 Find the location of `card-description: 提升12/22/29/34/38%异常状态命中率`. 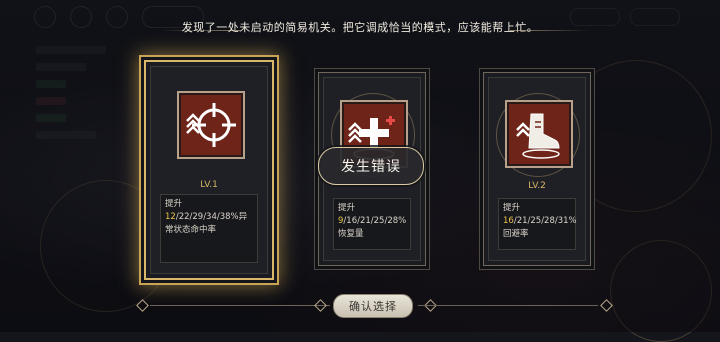

card-description: 提升12/22/29/34/38%异常状态命中率 is located at coordinates (209, 228).